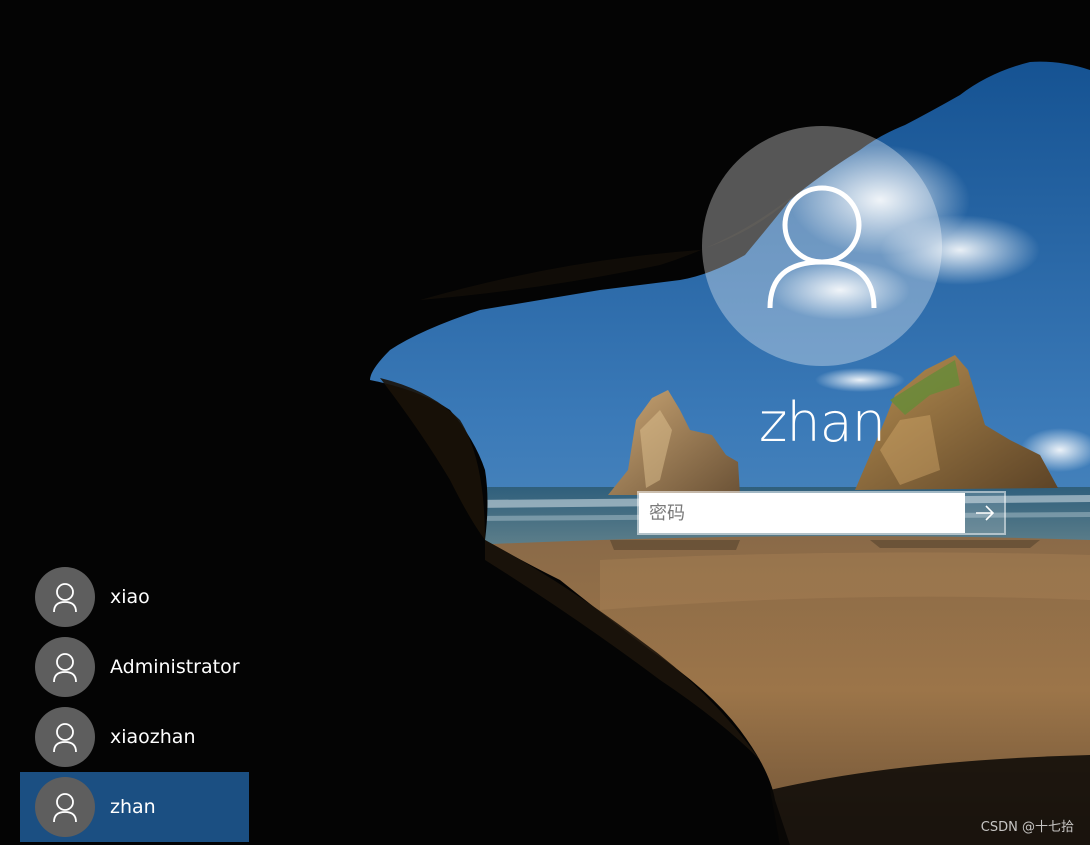 This screenshot has height=845, width=1090. I want to click on user-list-item-administrator: Administrator, so click(134, 667).